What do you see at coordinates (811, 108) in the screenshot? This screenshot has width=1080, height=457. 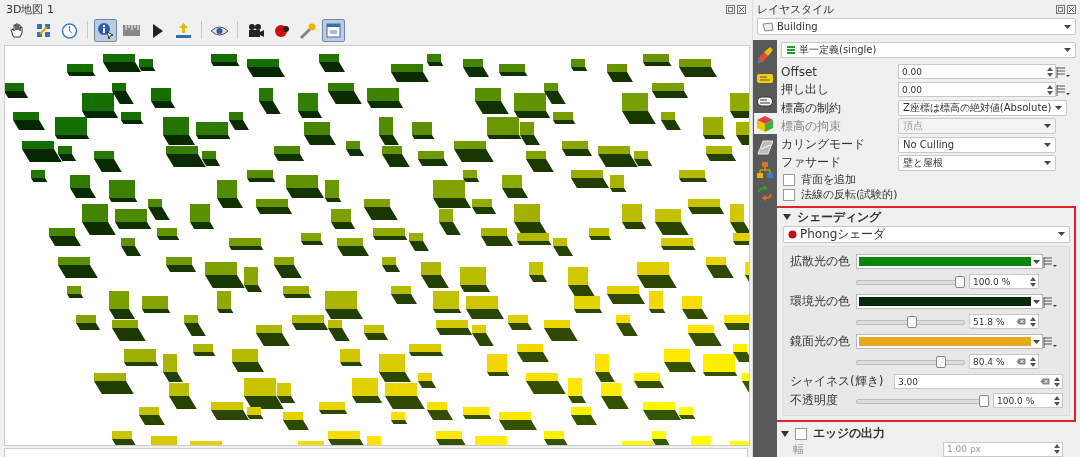 I see `field-label: 標高の制約` at bounding box center [811, 108].